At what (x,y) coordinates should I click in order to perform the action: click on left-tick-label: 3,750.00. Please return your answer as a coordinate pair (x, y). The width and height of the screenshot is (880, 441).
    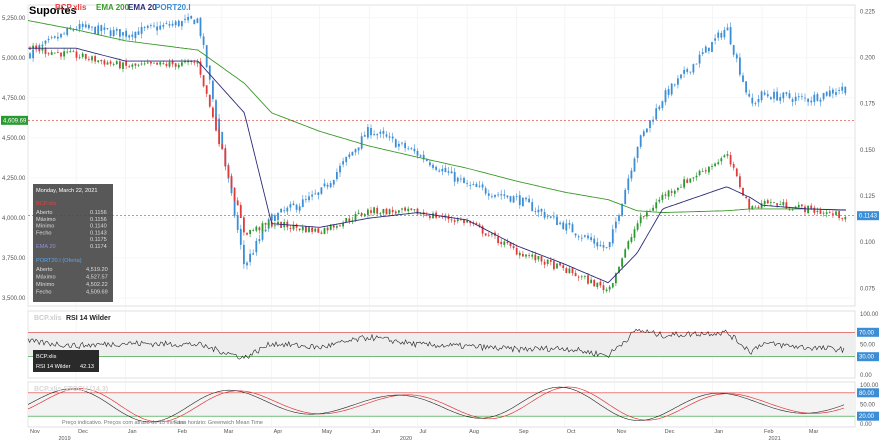
    Looking at the image, I should click on (14, 259).